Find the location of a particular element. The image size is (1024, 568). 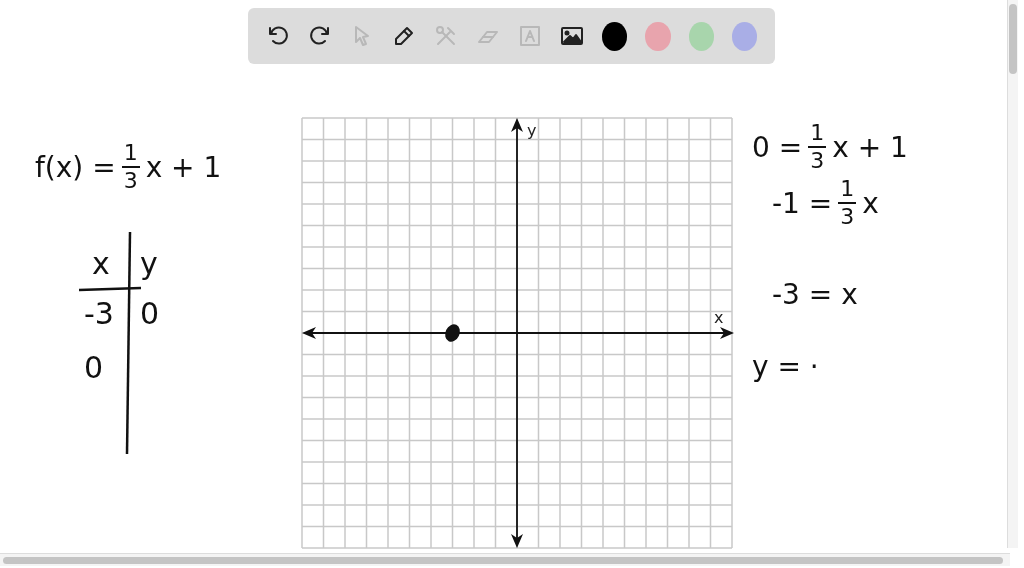

vertical-scrollbar is located at coordinates (1012, 274).